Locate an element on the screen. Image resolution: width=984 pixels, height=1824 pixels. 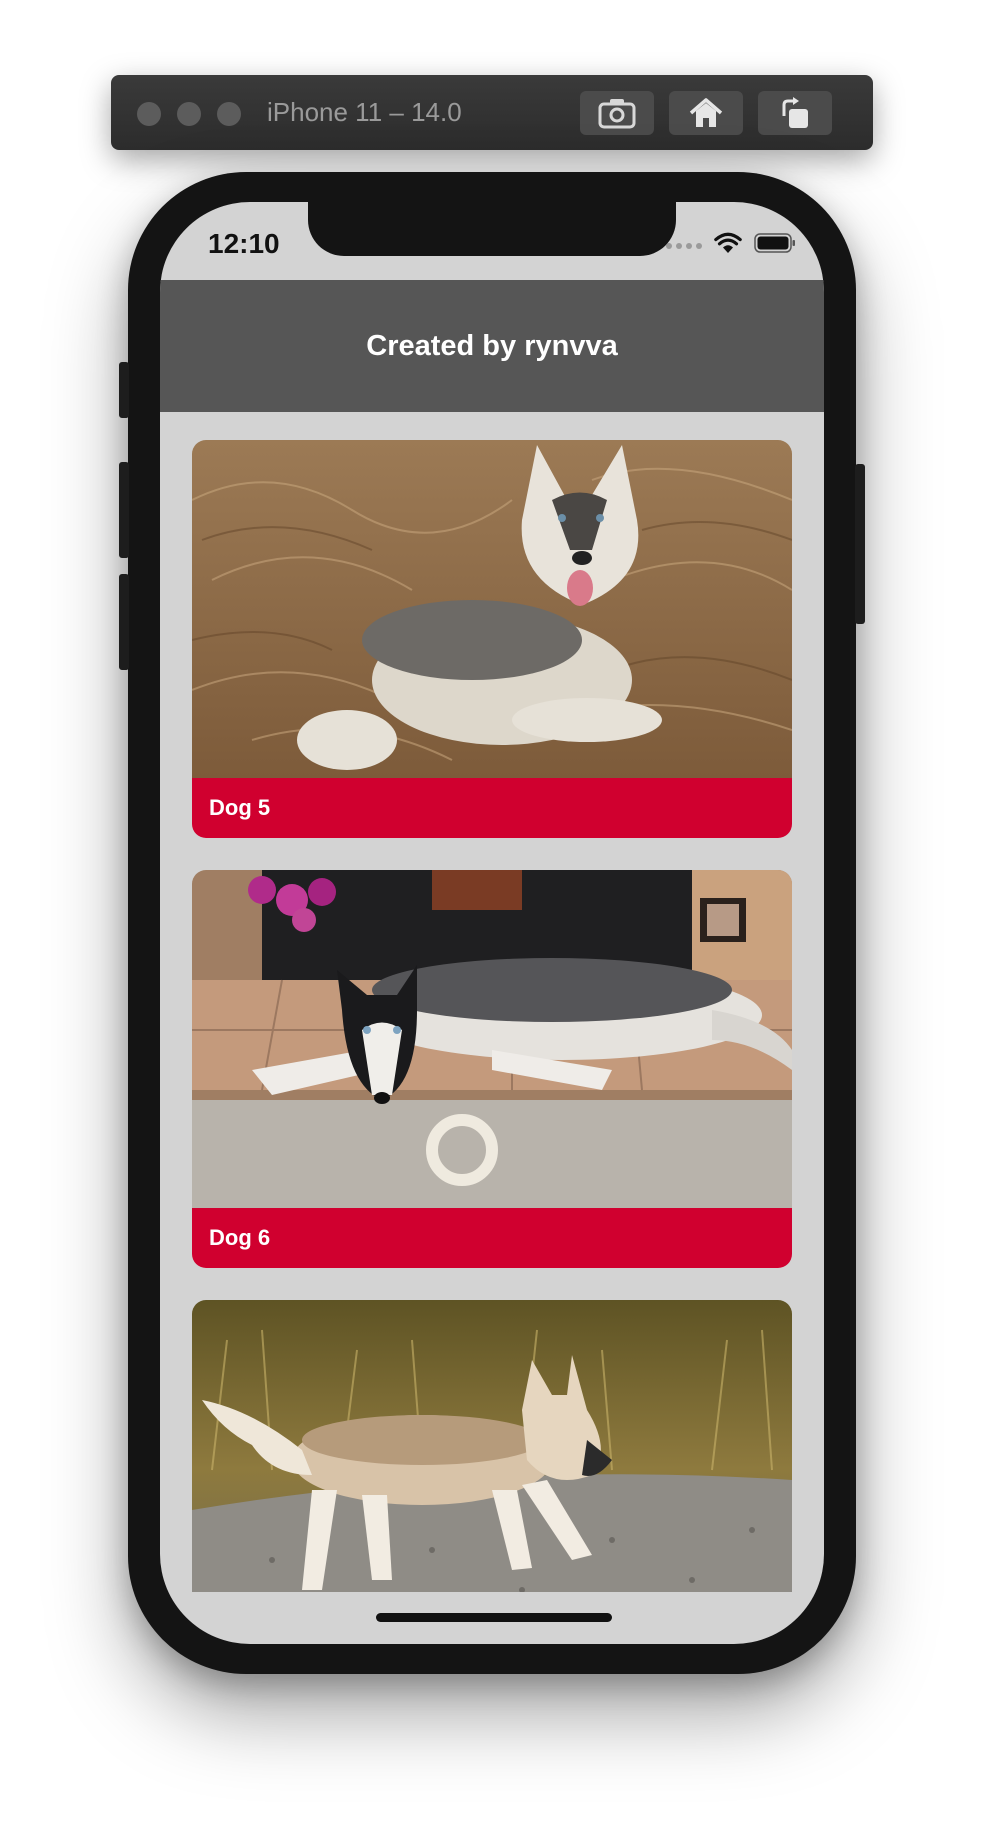
screenshot-icon is located at coordinates (617, 113).